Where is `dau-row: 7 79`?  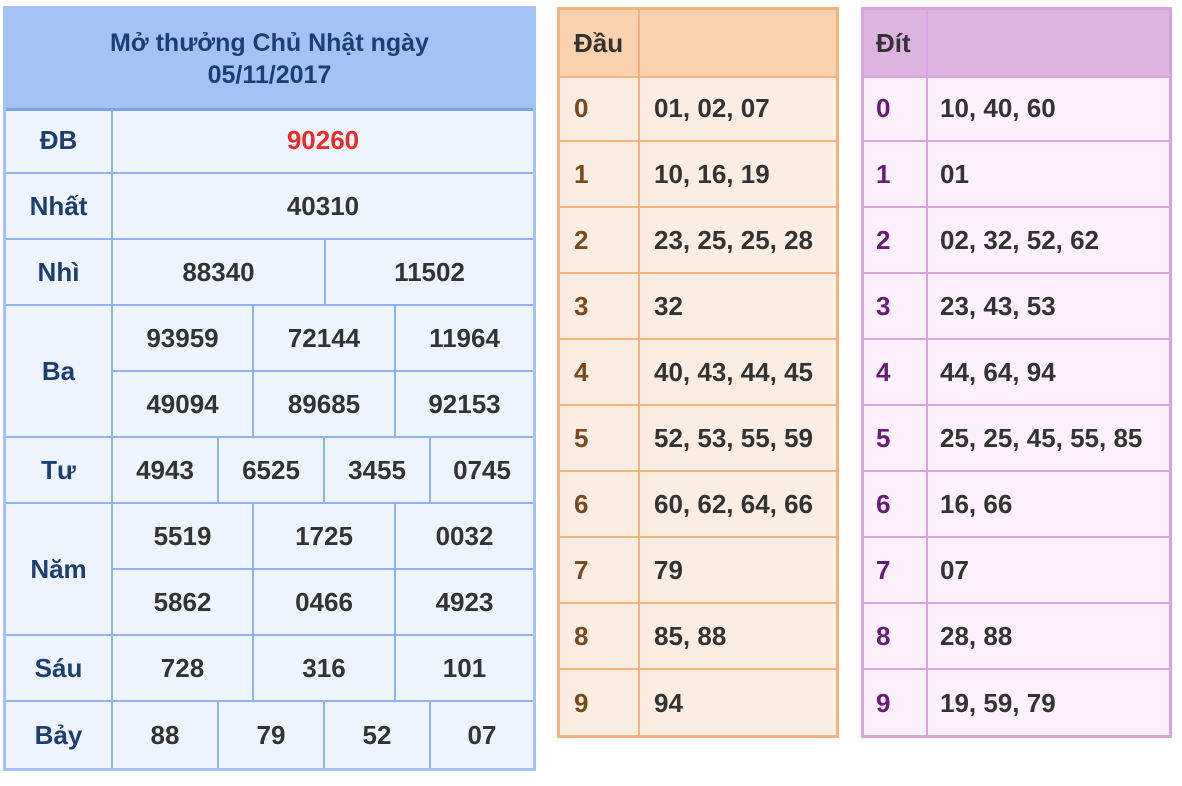
dau-row: 7 79 is located at coordinates (698, 571).